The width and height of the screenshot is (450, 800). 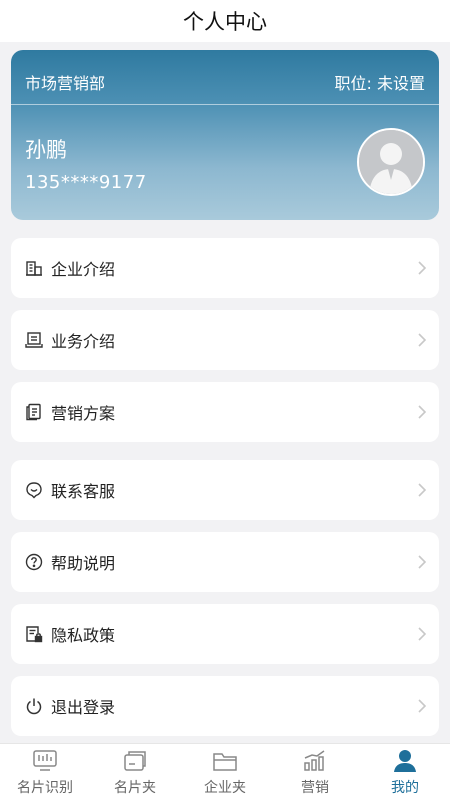 I want to click on scan-card-icon, so click(x=45, y=761).